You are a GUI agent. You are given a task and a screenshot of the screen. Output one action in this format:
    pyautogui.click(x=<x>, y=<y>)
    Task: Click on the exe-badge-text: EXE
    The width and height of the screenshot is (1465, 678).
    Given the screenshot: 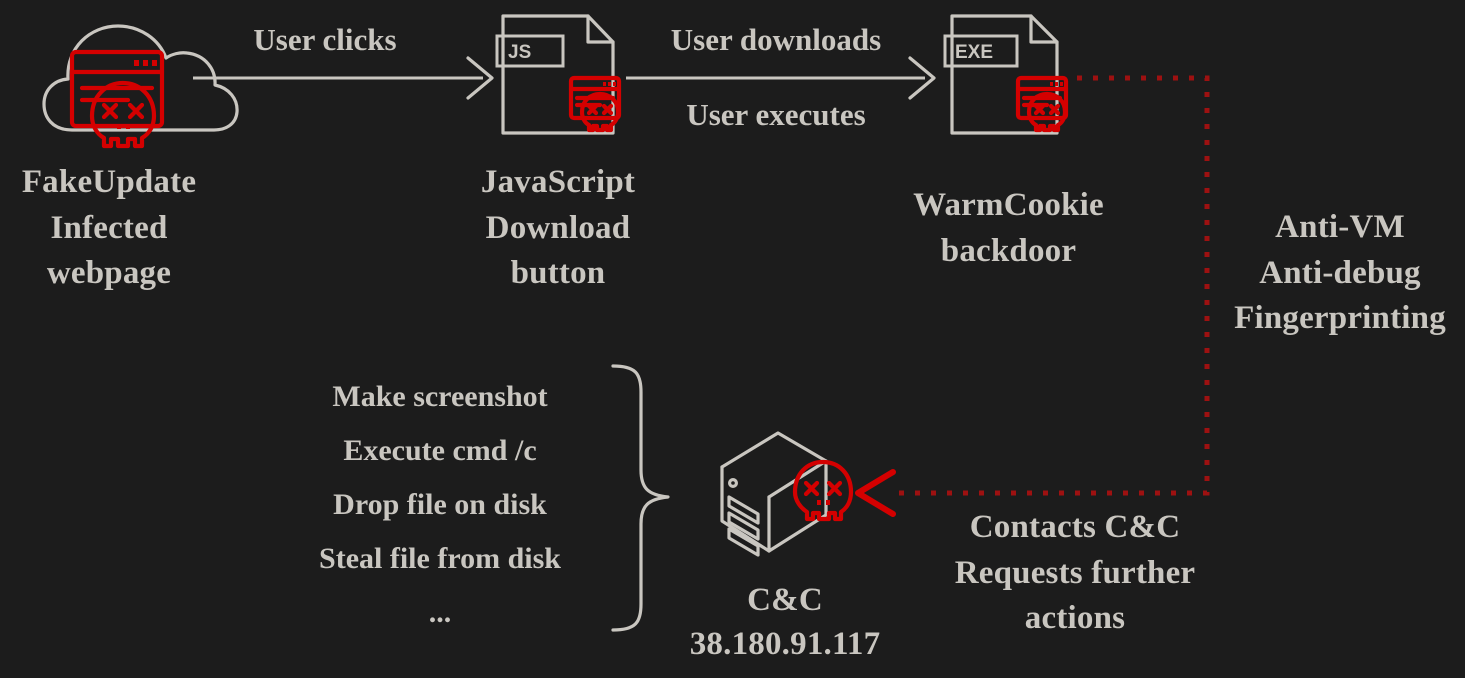 What is the action you would take?
    pyautogui.click(x=974, y=52)
    